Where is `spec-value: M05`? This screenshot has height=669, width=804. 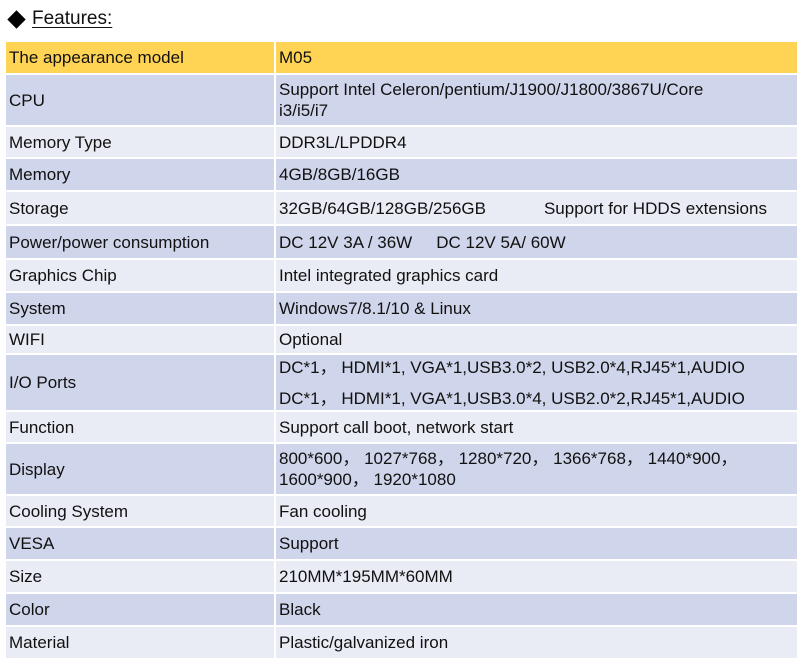
spec-value: M05 is located at coordinates (537, 58).